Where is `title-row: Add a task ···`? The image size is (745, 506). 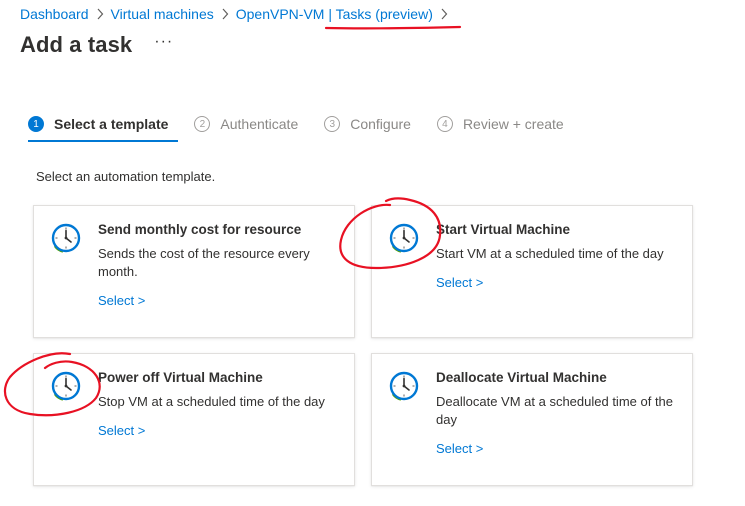 title-row: Add a task ··· is located at coordinates (96, 45).